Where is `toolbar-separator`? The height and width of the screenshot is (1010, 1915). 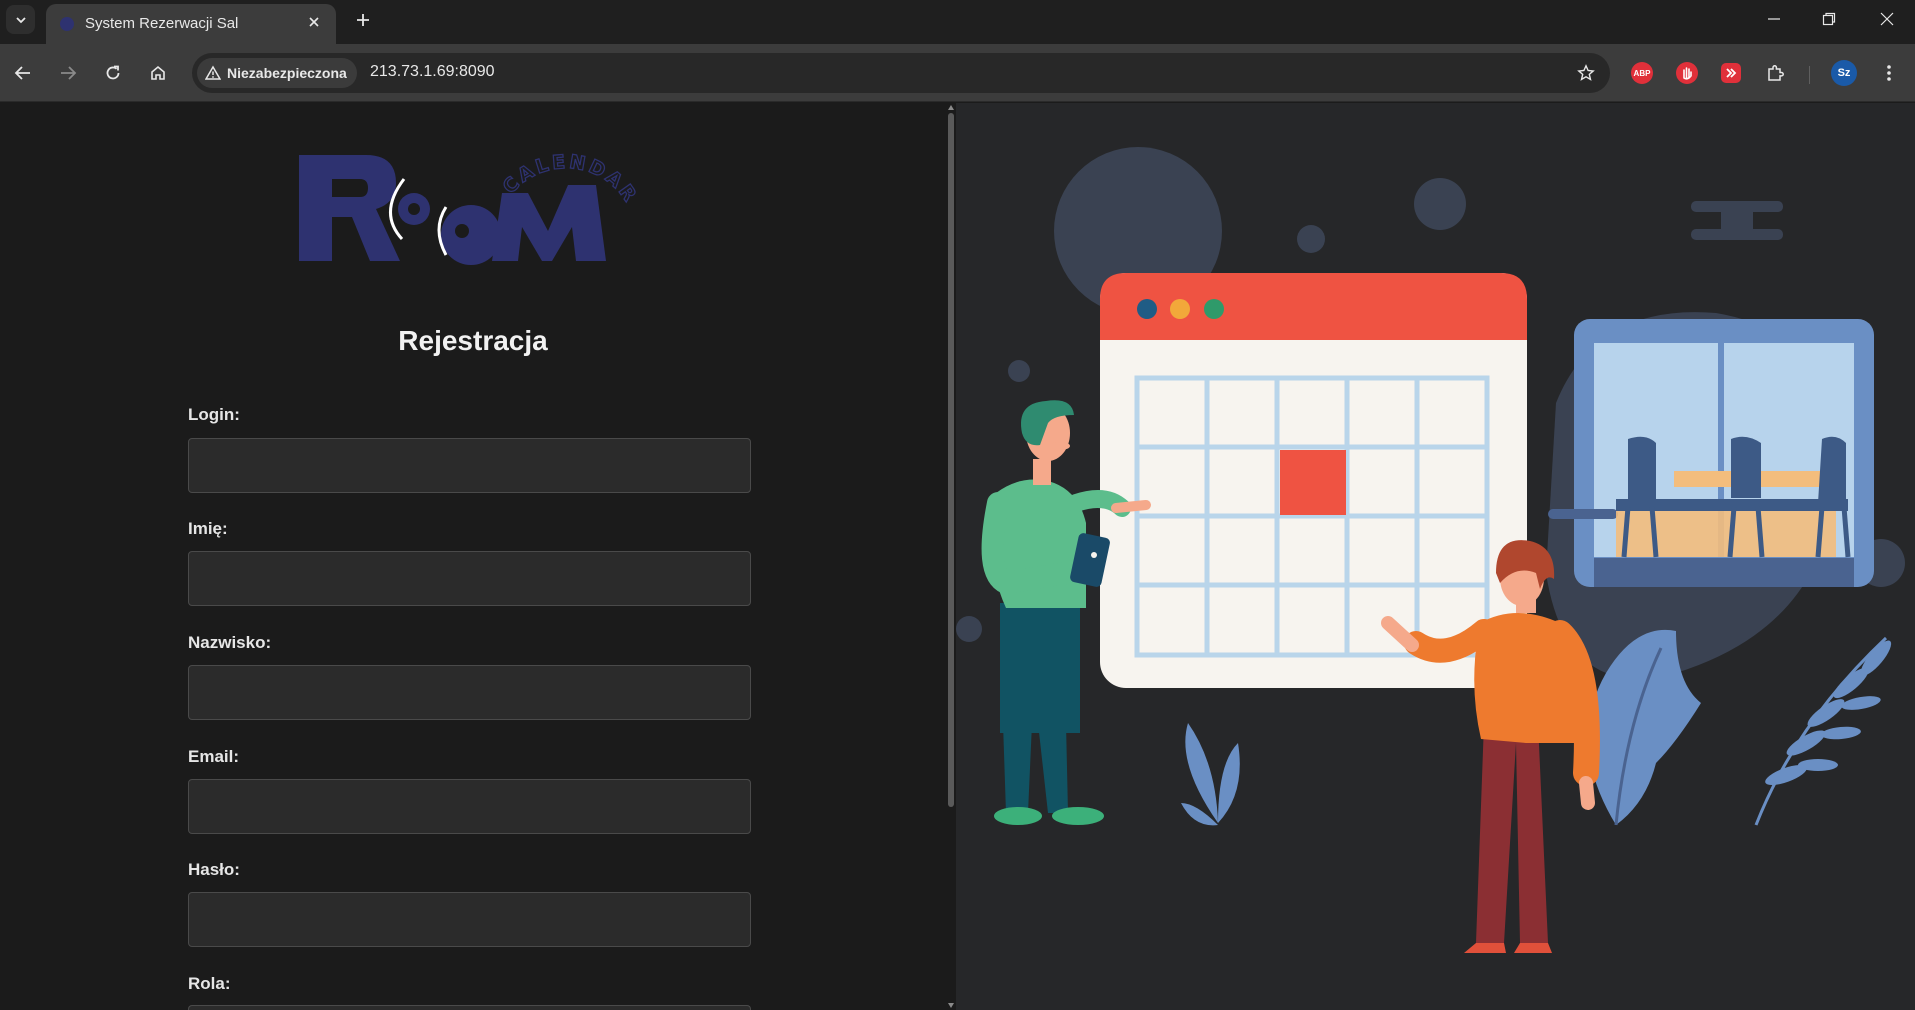
toolbar-separator is located at coordinates (1809, 75).